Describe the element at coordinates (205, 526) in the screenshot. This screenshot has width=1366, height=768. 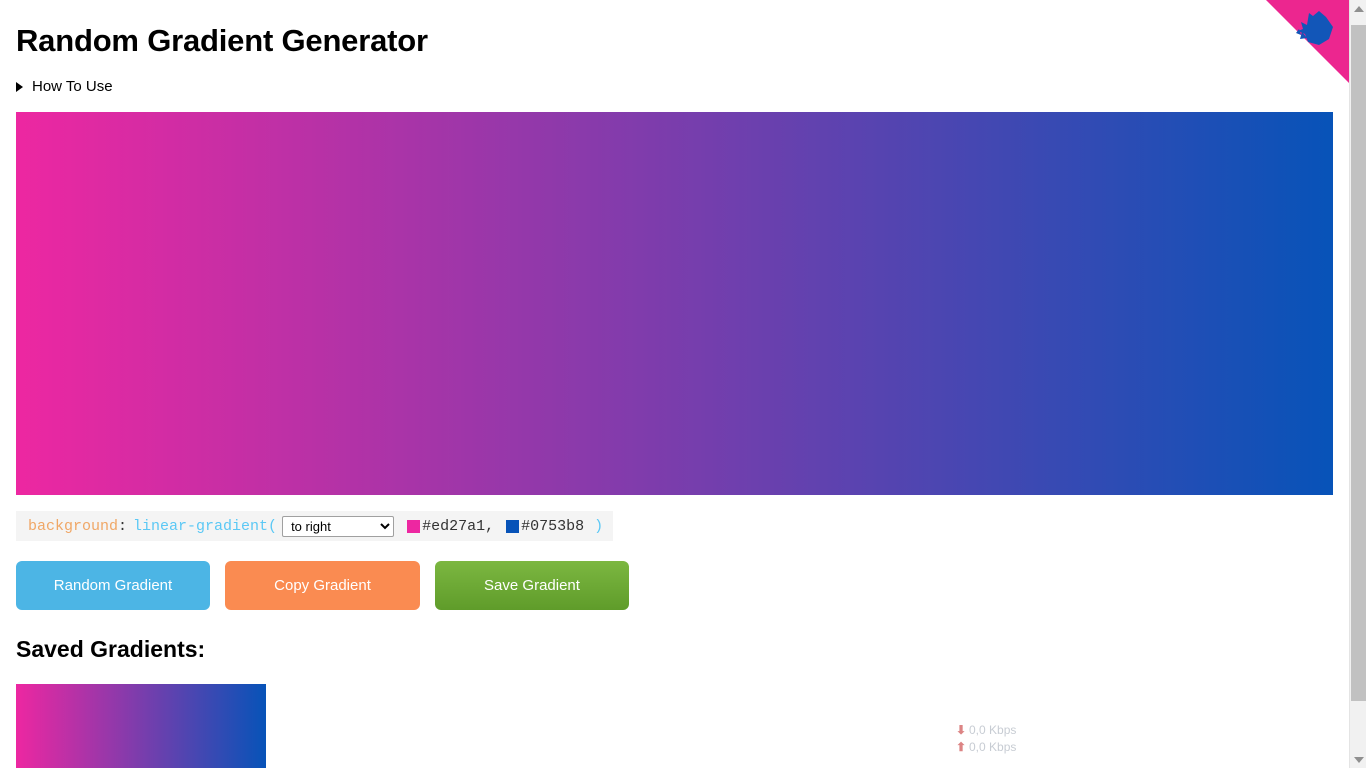
I see `css-function-open: linear-gradient(` at that location.